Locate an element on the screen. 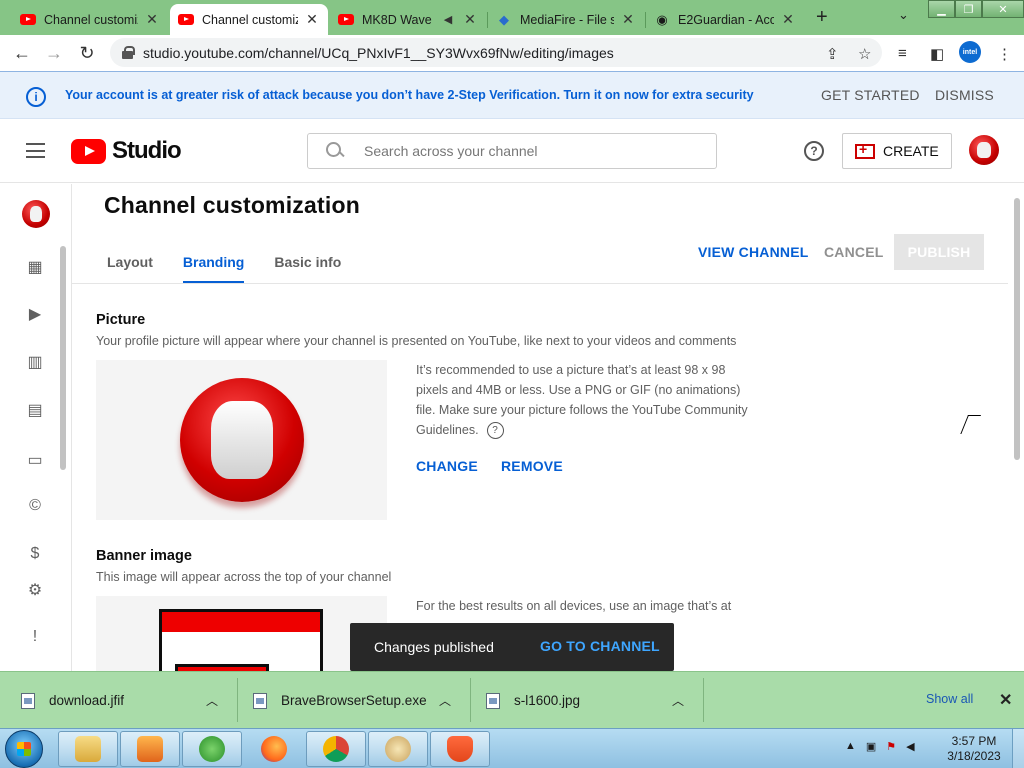  settings-gear-icon: ⚙ is located at coordinates (35, 590).